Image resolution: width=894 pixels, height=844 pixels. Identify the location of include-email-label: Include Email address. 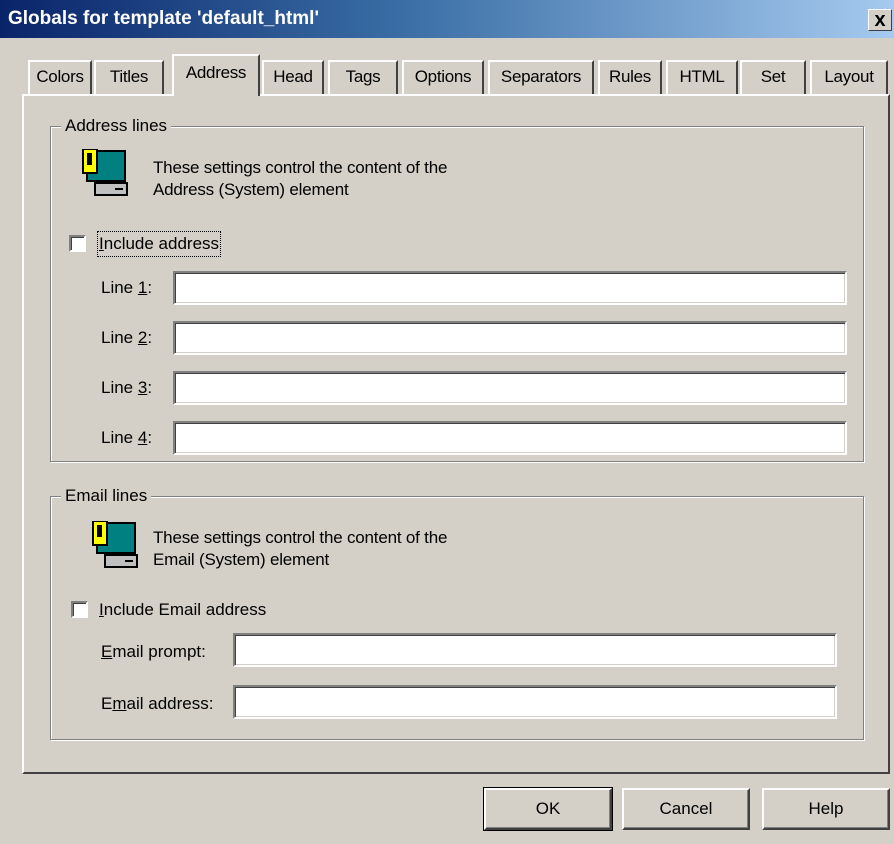
(182, 610).